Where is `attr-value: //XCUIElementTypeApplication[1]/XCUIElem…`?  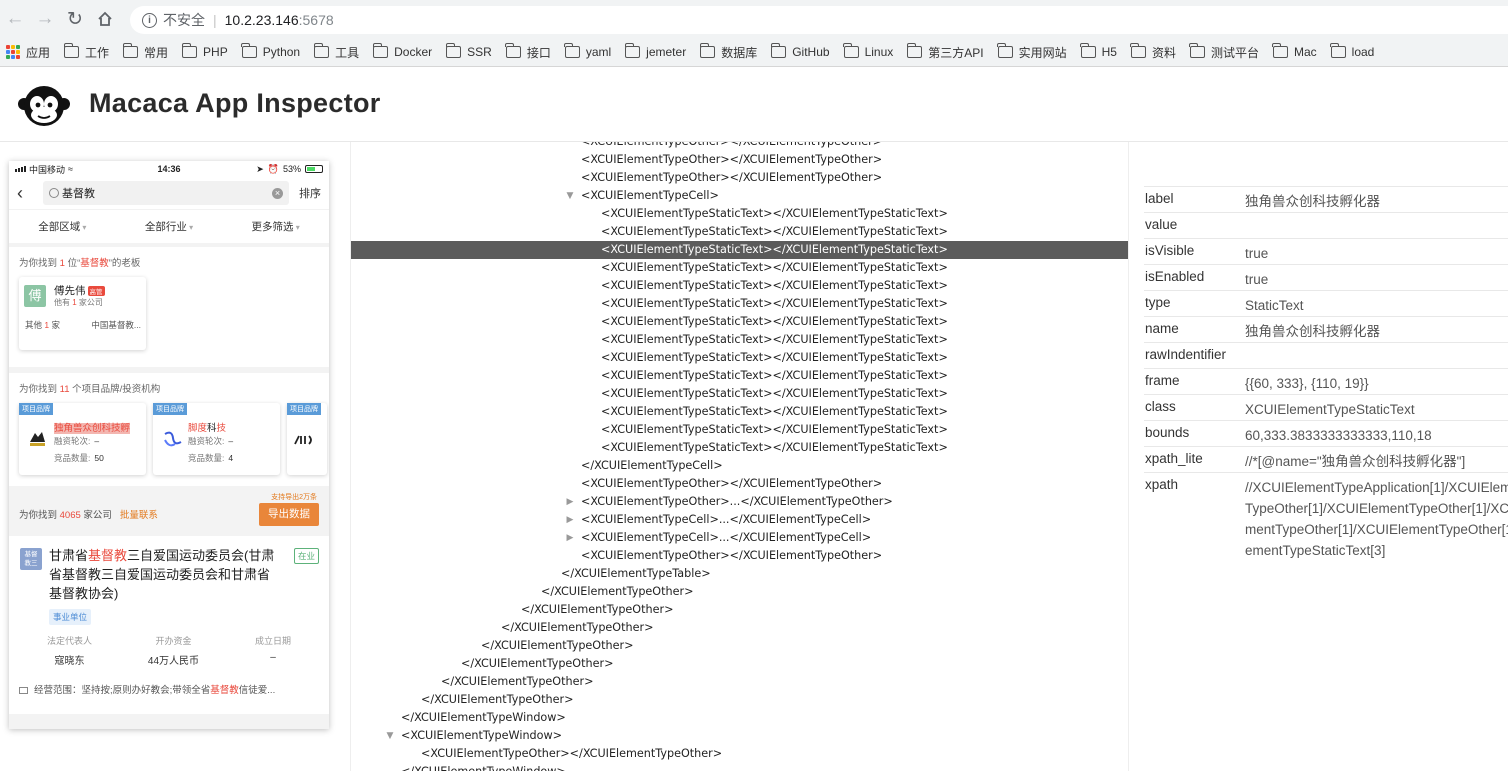 attr-value: //XCUIElementTypeApplication[1]/XCUIElem… is located at coordinates (1376, 519).